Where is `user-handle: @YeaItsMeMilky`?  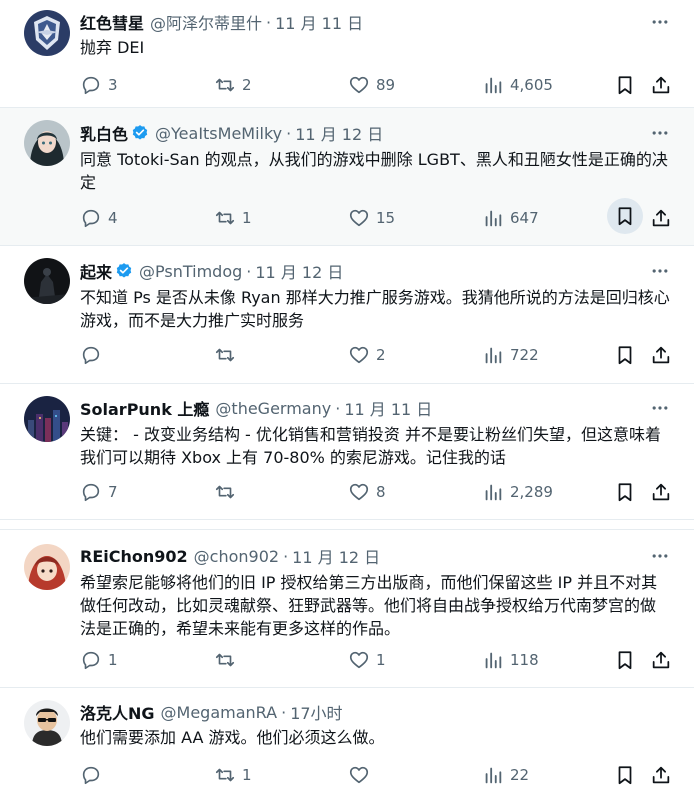 user-handle: @YeaItsMeMilky is located at coordinates (218, 133).